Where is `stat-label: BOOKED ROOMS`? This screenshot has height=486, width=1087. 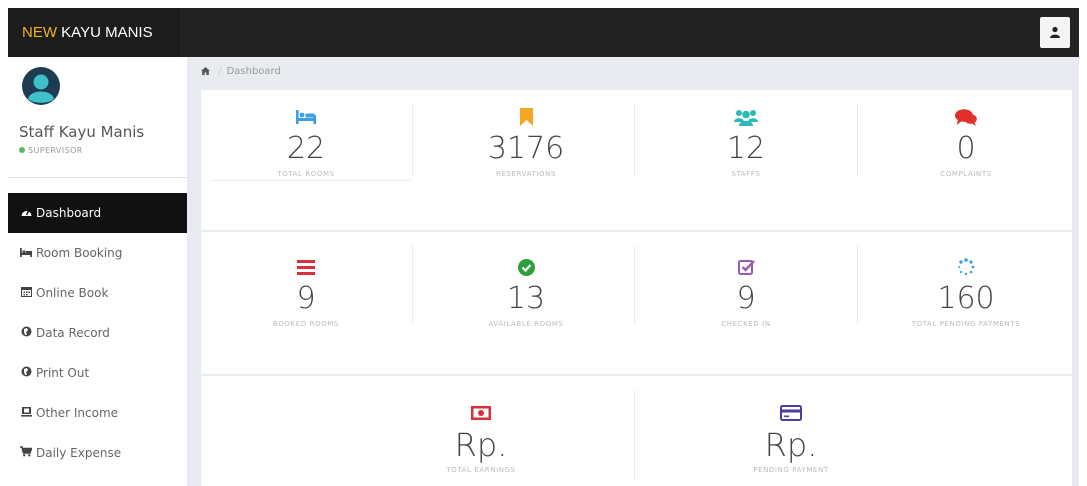 stat-label: BOOKED ROOMS is located at coordinates (306, 324).